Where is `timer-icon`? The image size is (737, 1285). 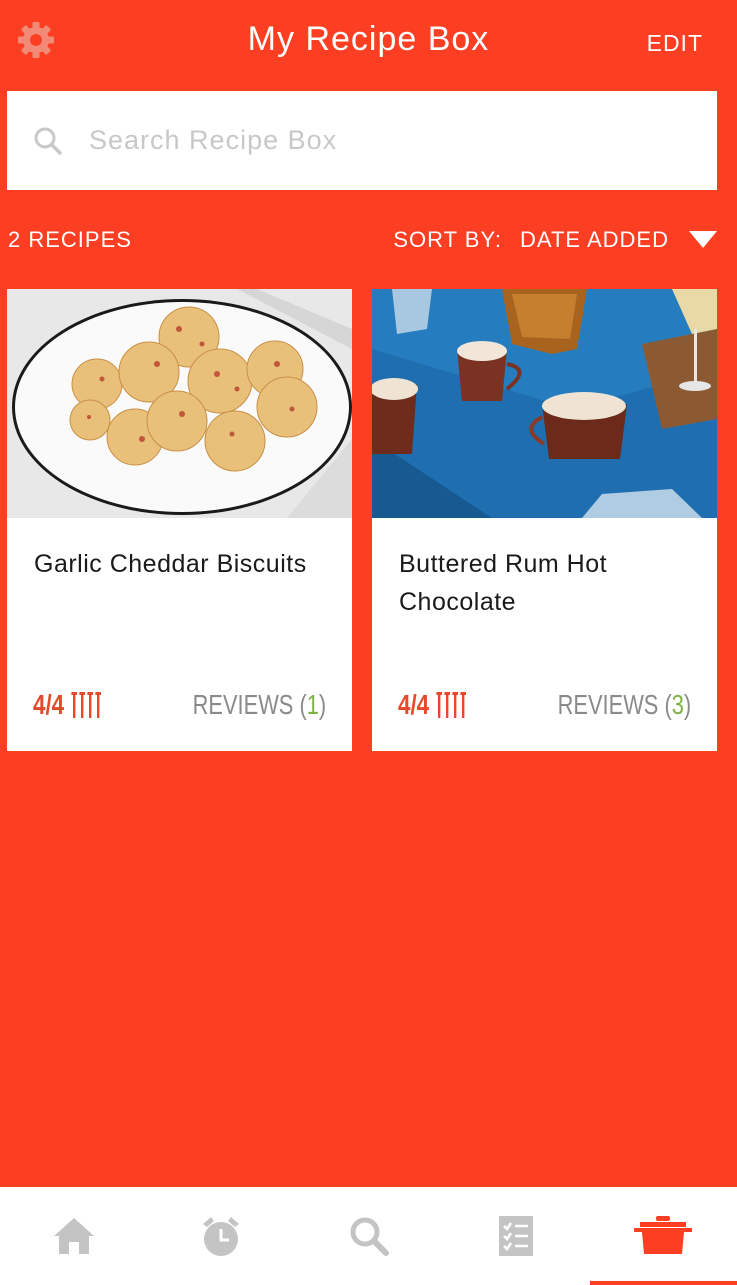 timer-icon is located at coordinates (221, 1236).